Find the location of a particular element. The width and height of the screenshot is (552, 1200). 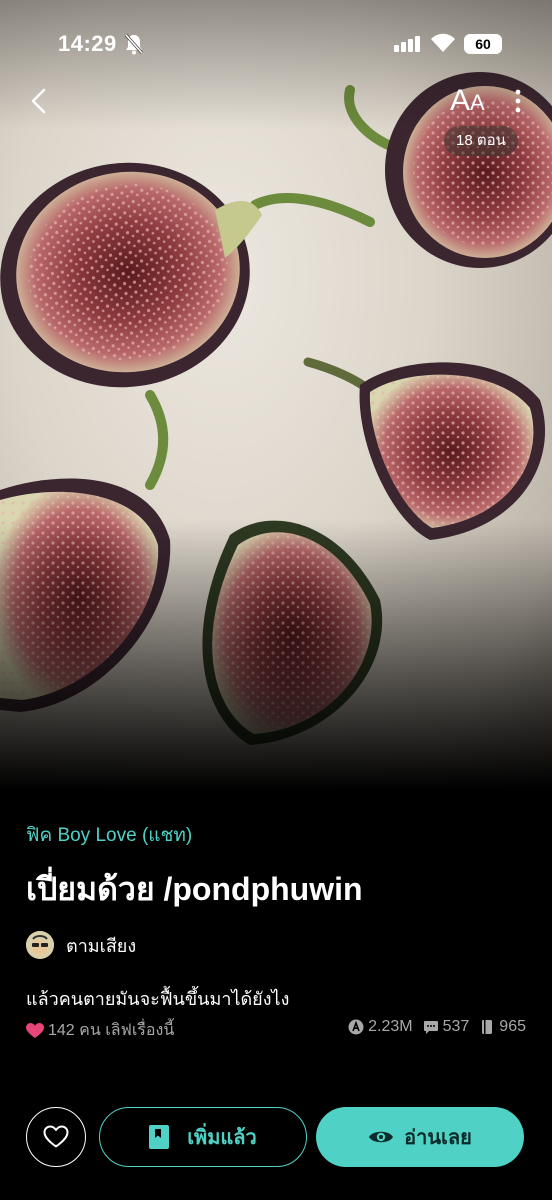

likes-text: 142 คน เลิฟเรื่องนี้ is located at coordinates (111, 1030).